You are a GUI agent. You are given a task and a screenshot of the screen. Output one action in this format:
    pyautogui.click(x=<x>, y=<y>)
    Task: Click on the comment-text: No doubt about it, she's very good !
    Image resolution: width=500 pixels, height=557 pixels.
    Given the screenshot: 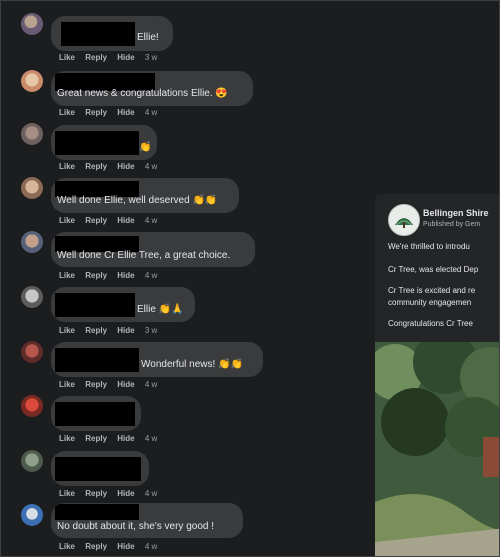 What is the action you would take?
    pyautogui.click(x=136, y=526)
    